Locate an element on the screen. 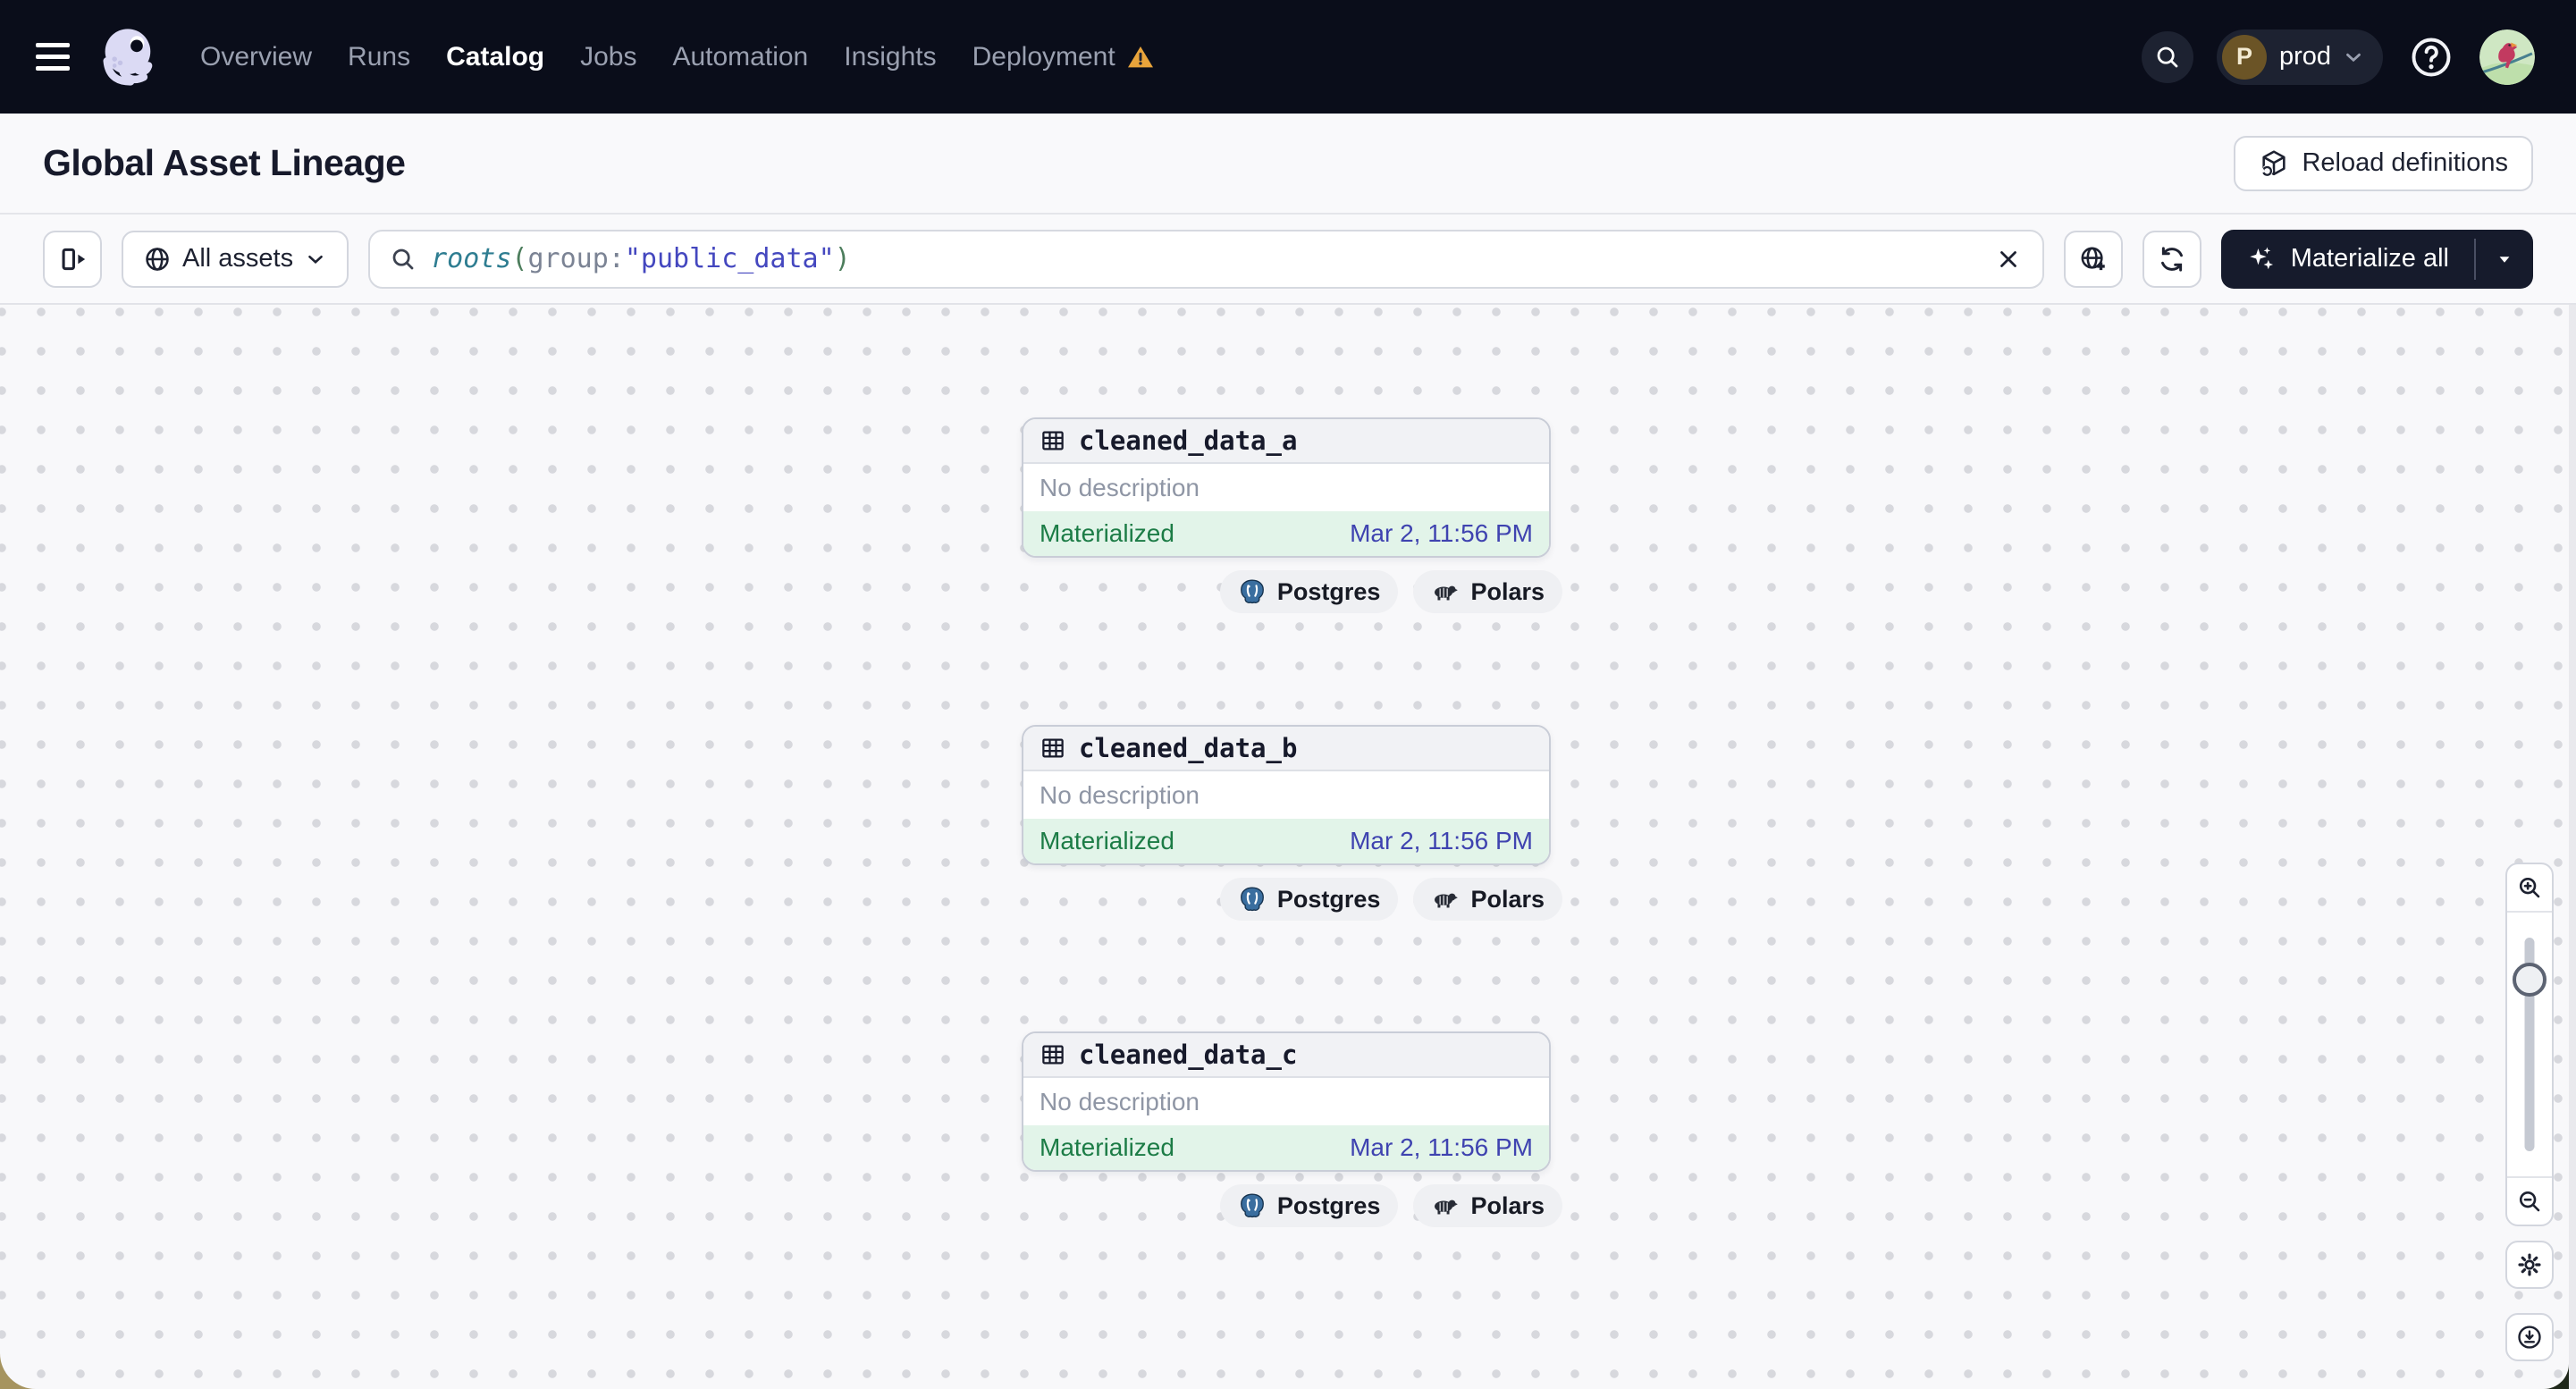  open-sidebar-button is located at coordinates (73, 259).